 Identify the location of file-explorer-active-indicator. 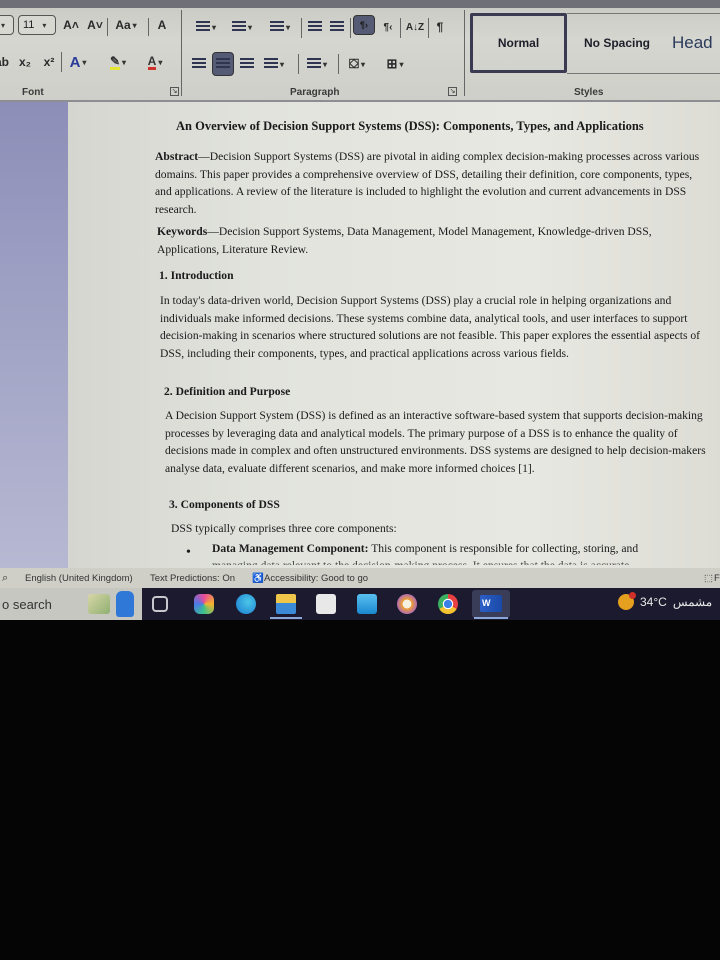
(286, 618).